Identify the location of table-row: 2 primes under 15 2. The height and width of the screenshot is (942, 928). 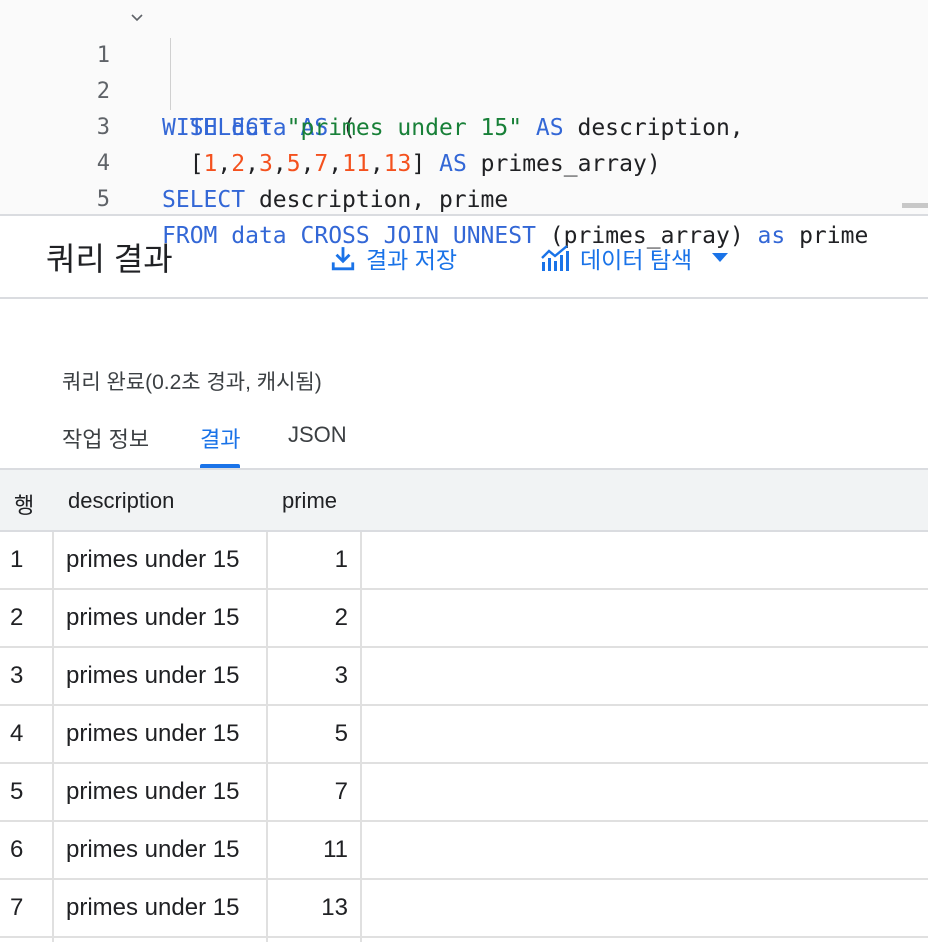
(464, 619).